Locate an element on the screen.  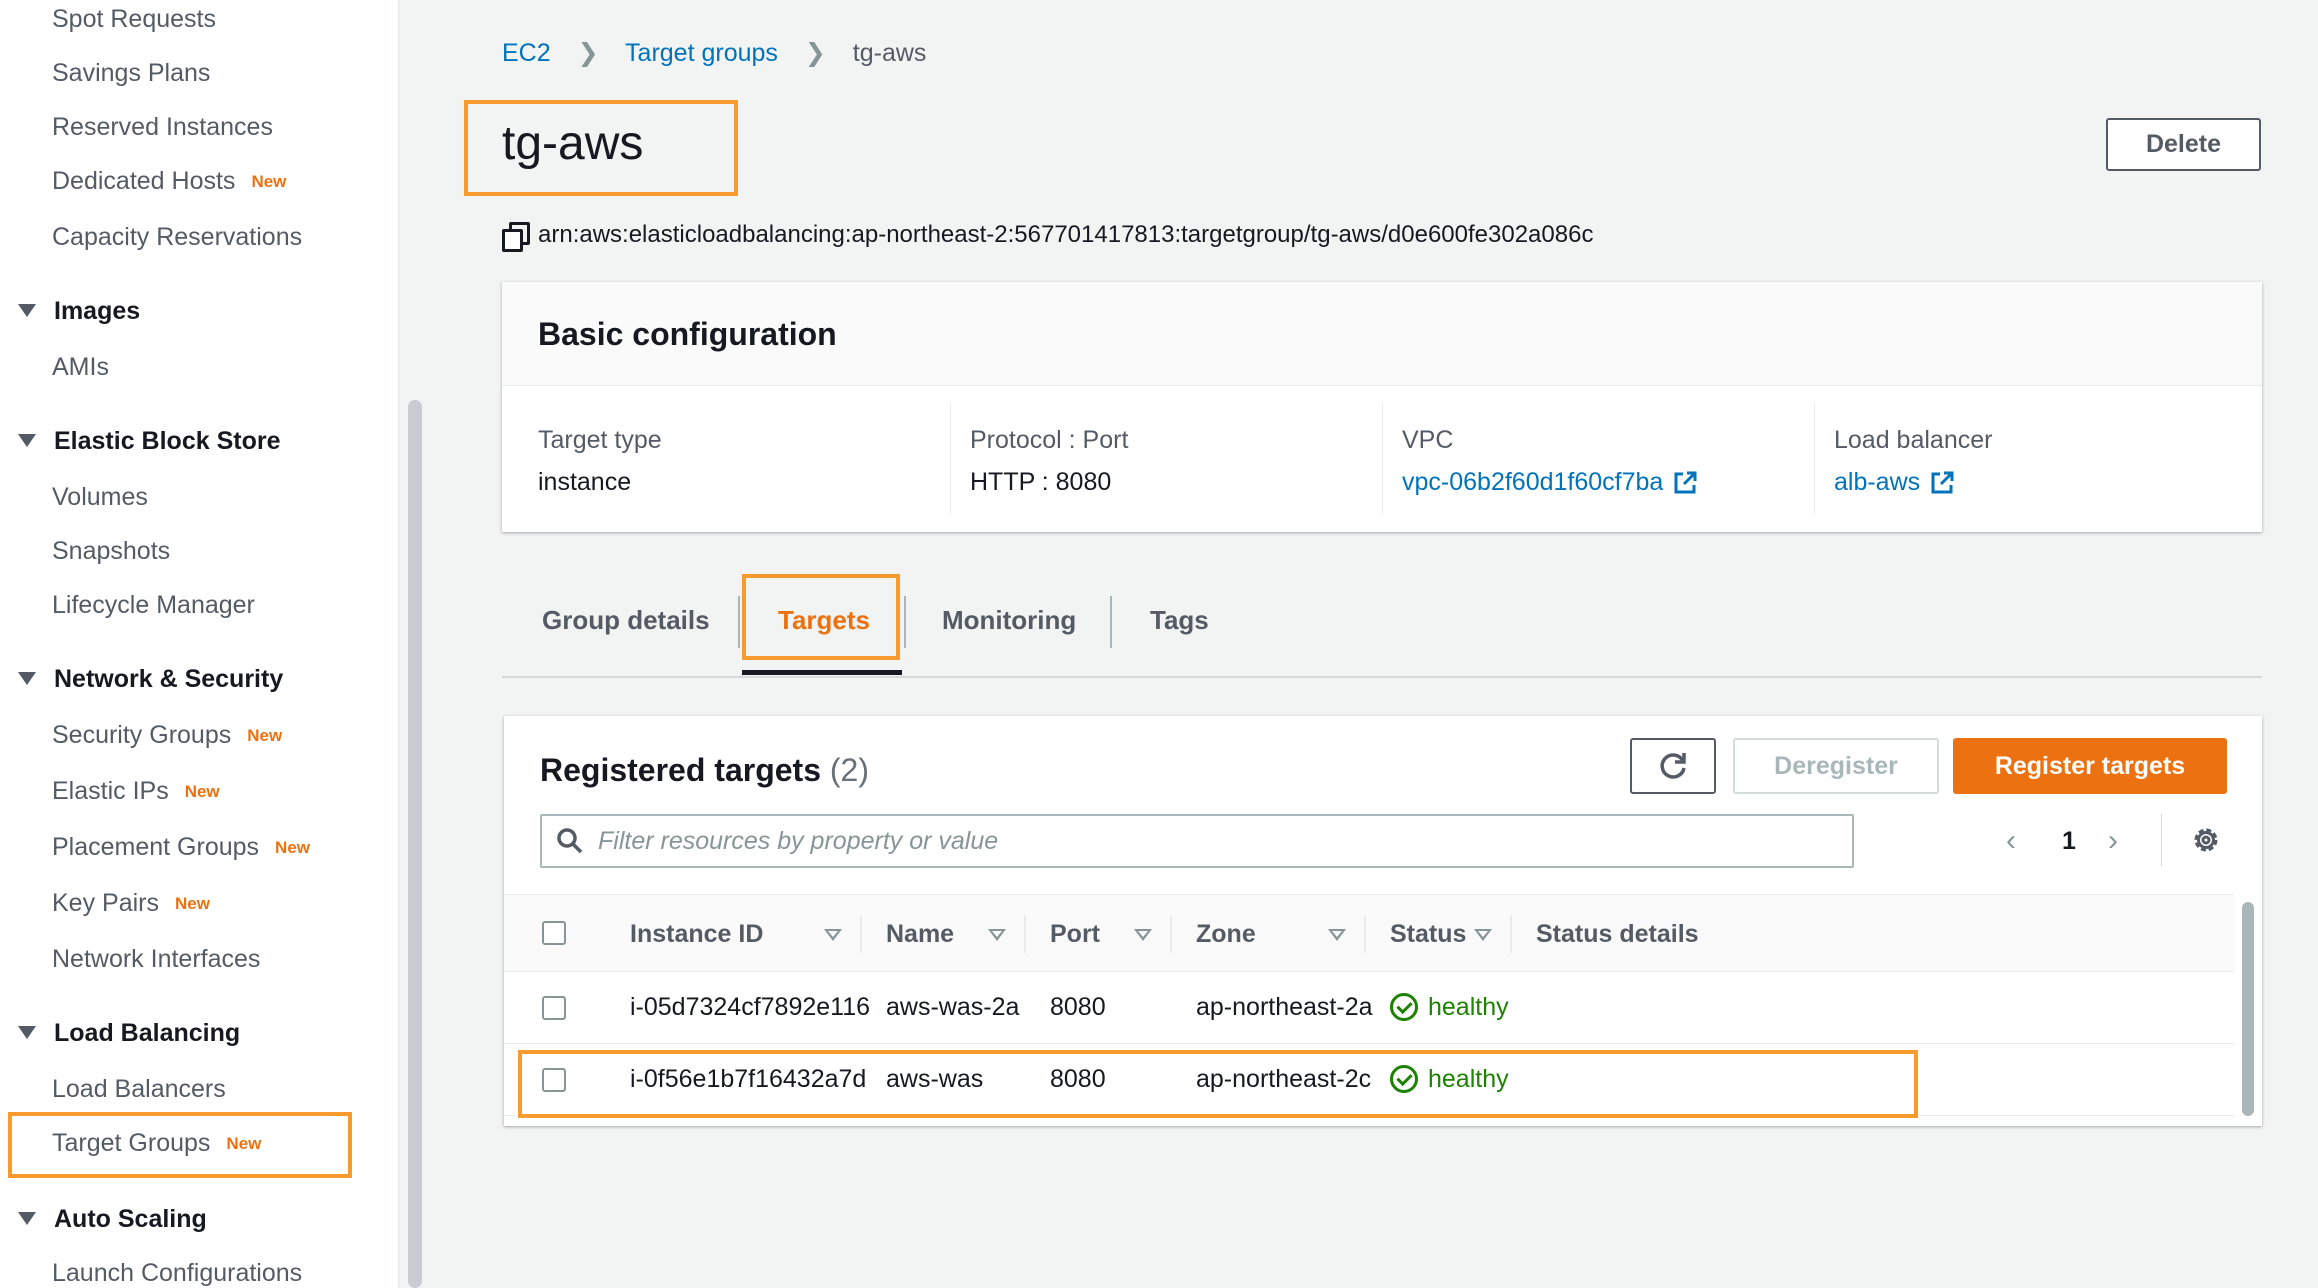
nav-savings-plans: Savings Plans is located at coordinates (131, 73).